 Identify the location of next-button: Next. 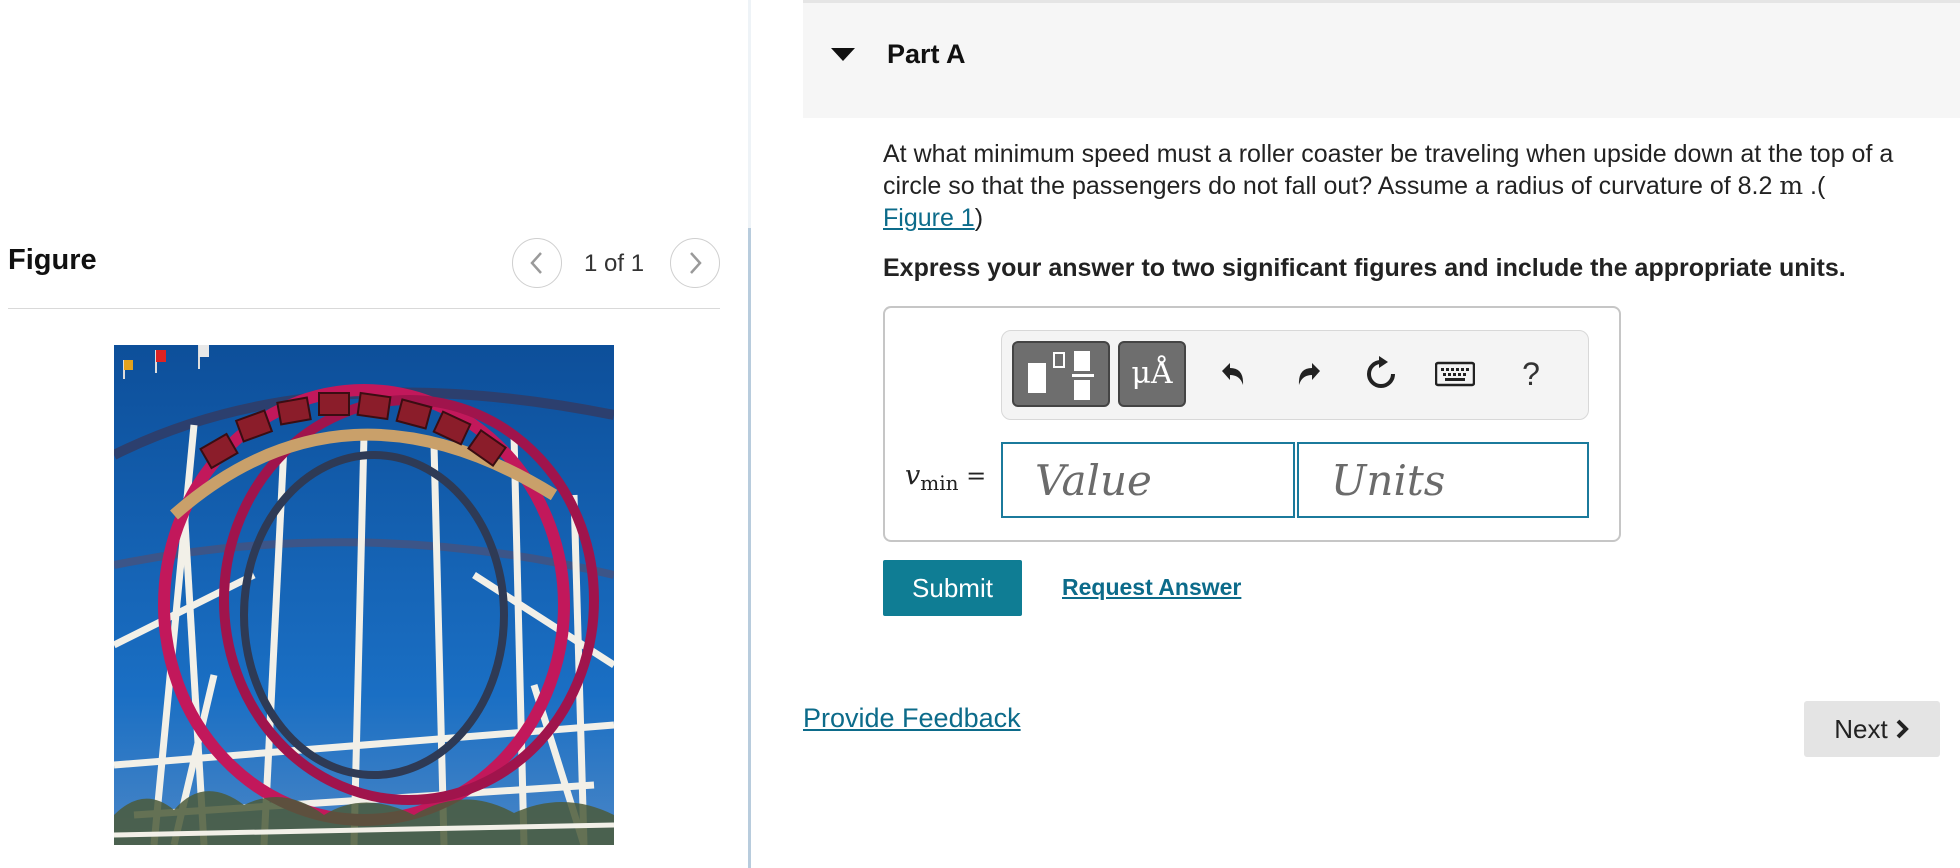
(1872, 729).